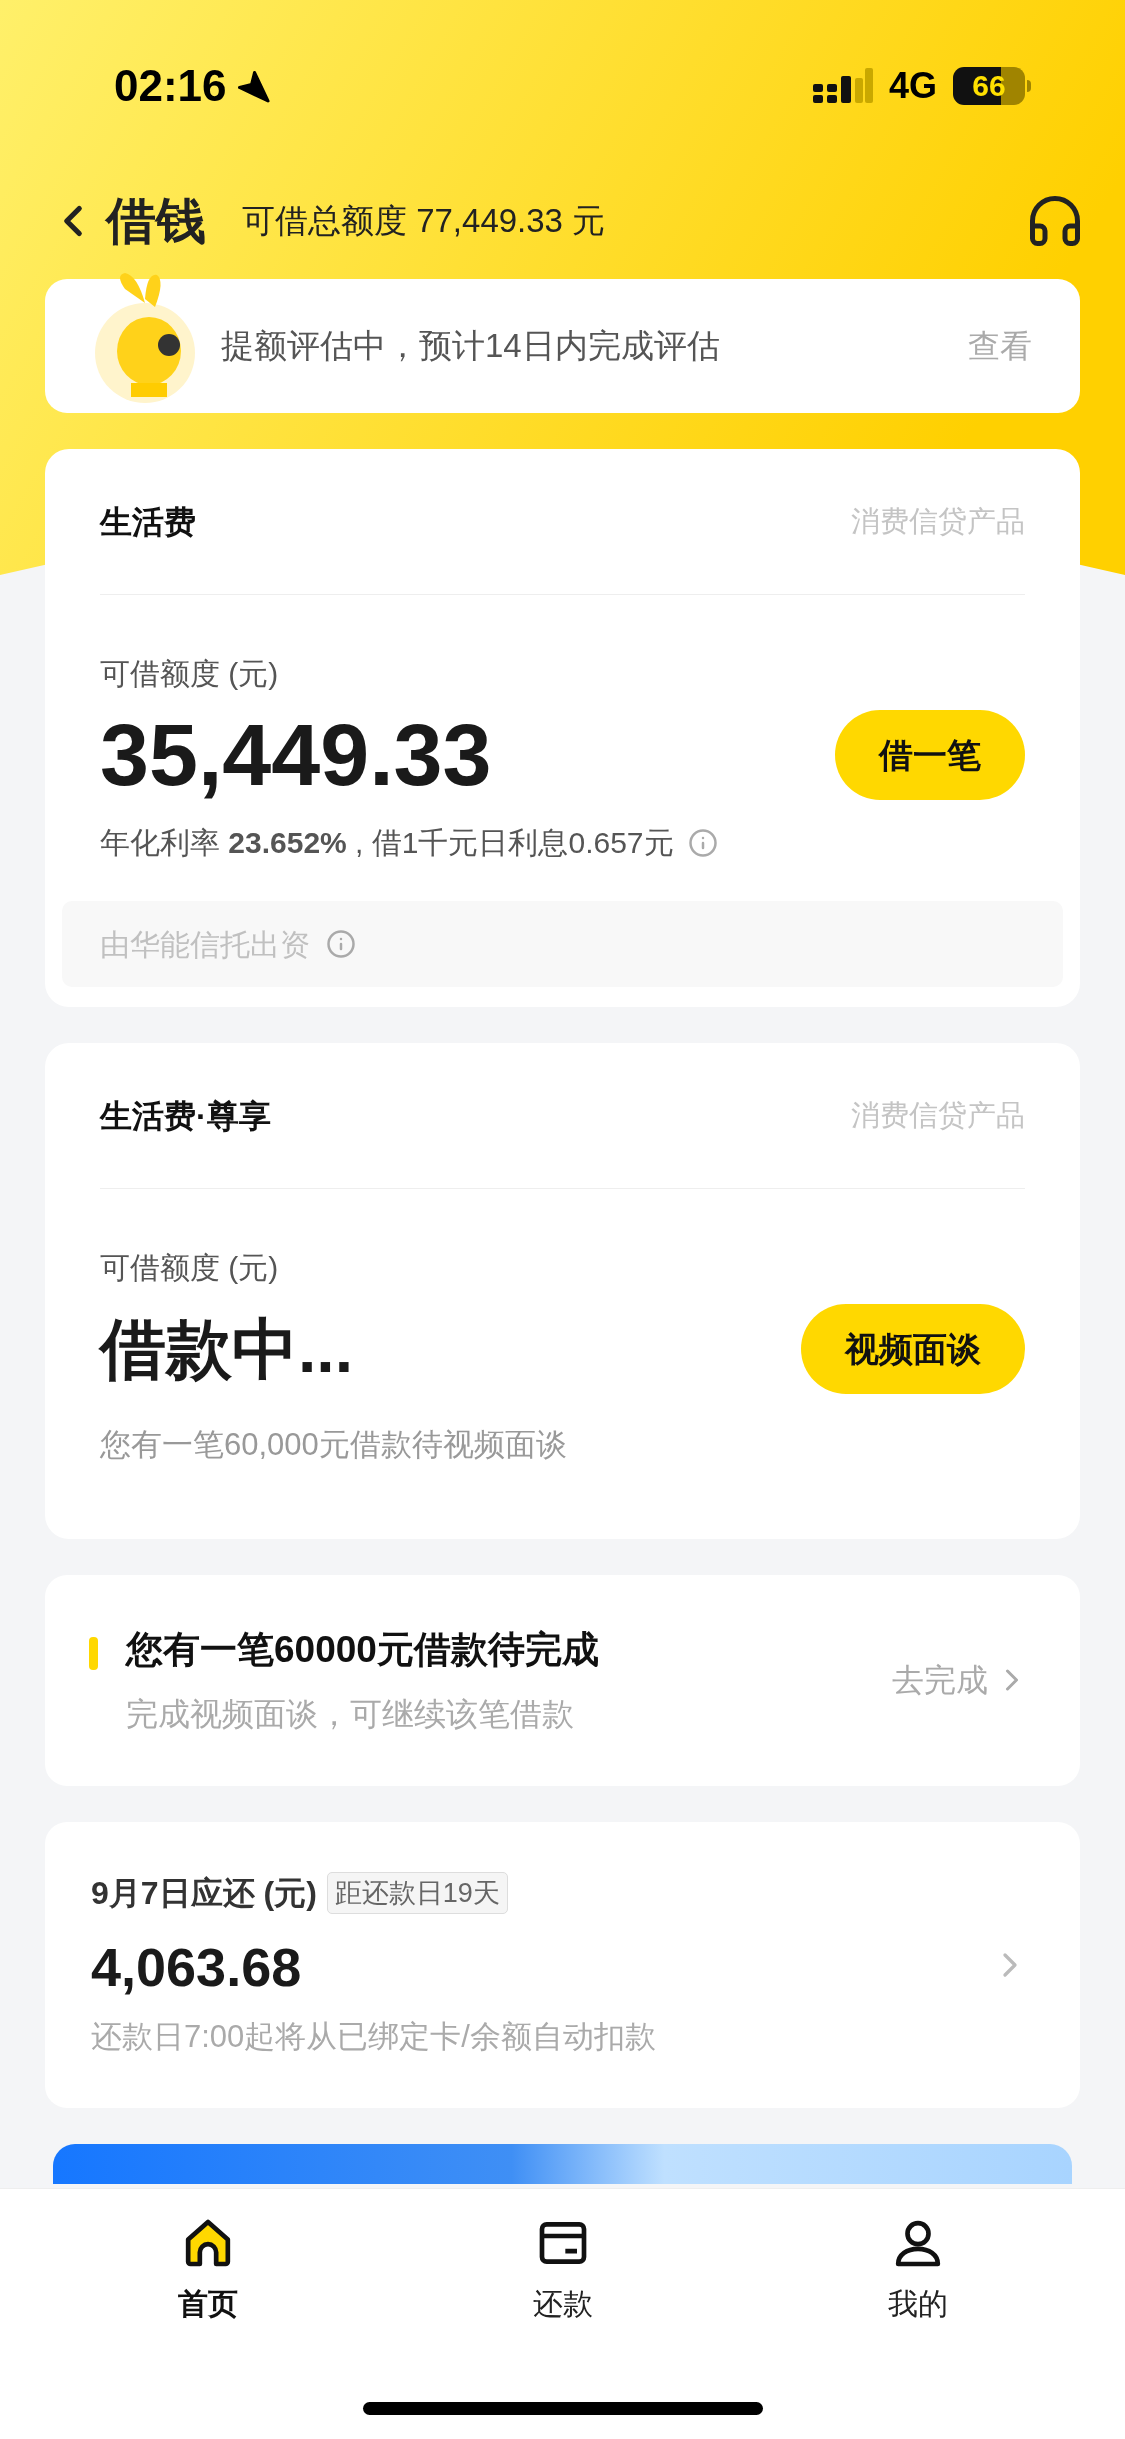  Describe the element at coordinates (562, 2163) in the screenshot. I see `promo-card` at that location.